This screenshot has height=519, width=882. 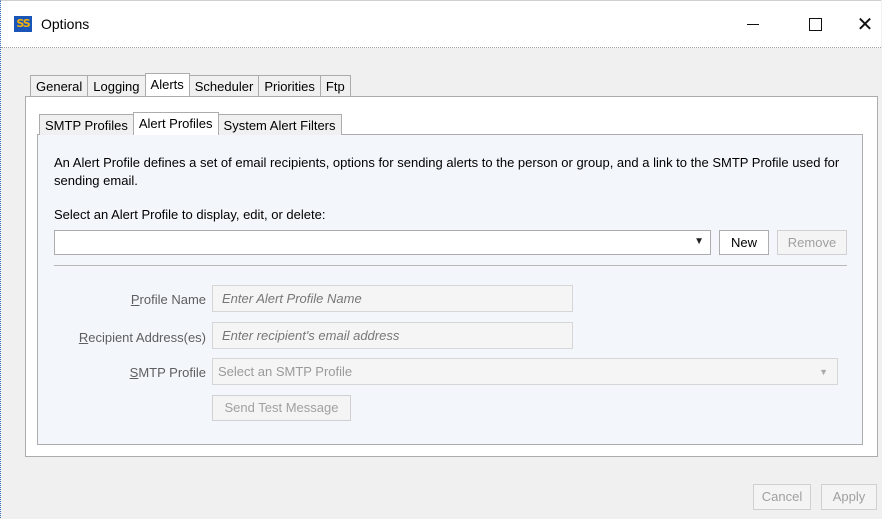 What do you see at coordinates (865, 24) in the screenshot?
I see `close-icon: ✕` at bounding box center [865, 24].